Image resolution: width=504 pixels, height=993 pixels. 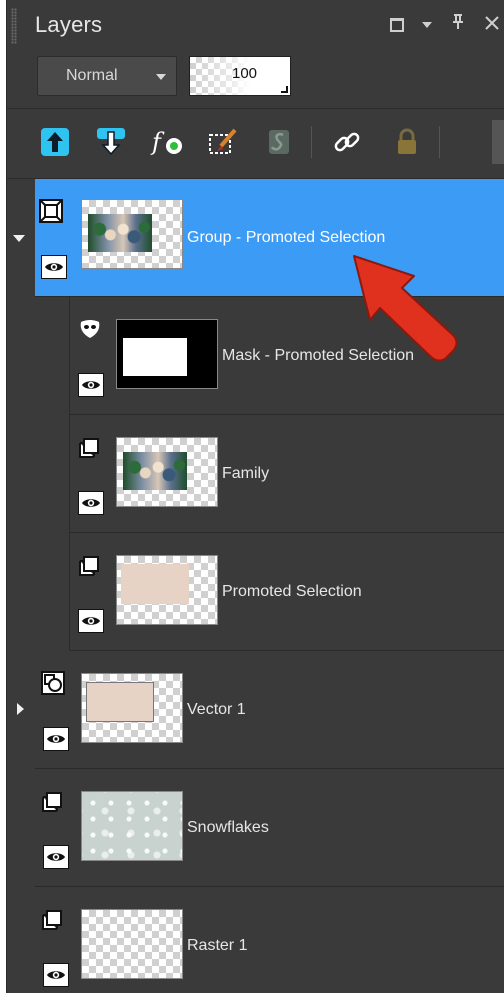 What do you see at coordinates (245, 73) in the screenshot?
I see `opacity-value: 100` at bounding box center [245, 73].